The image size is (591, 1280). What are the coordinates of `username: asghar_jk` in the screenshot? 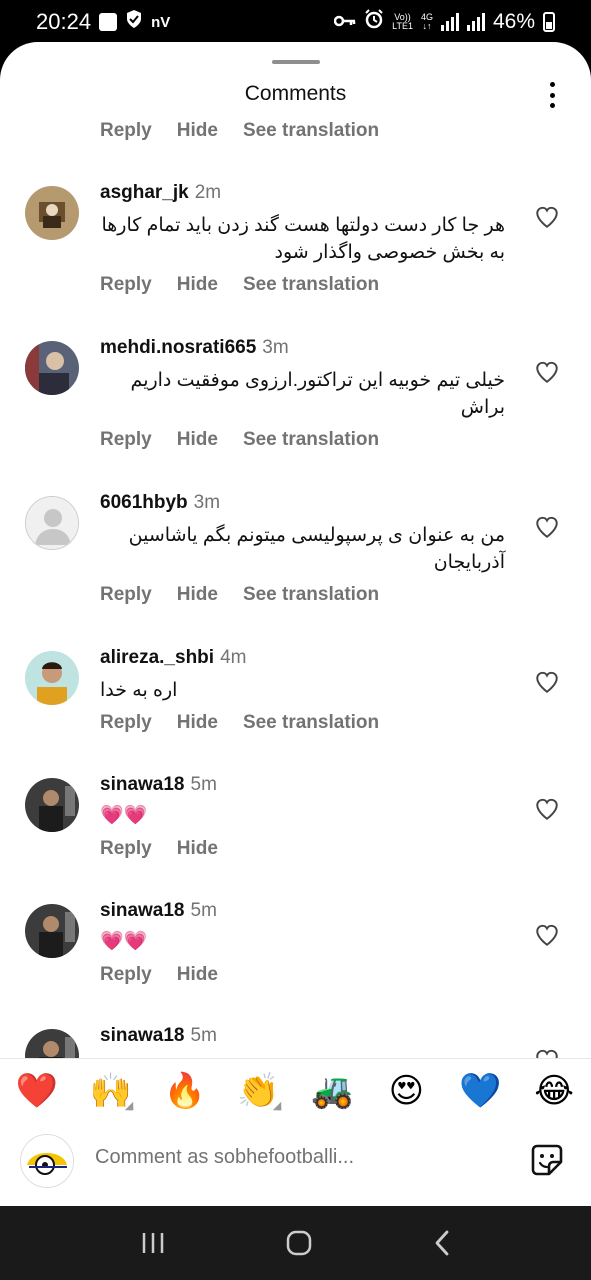 It's located at (144, 192).